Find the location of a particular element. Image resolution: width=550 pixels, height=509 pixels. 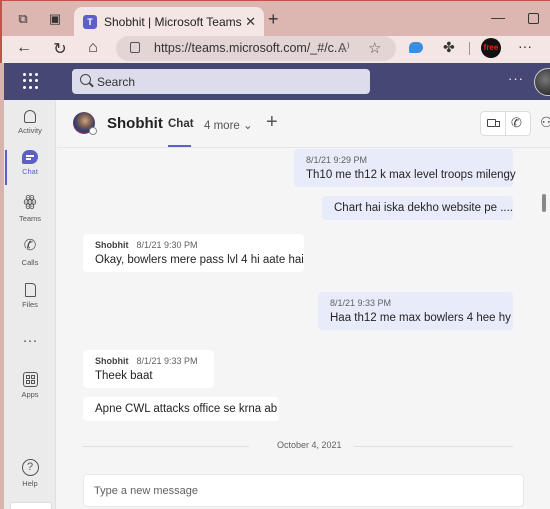

message-text: Apne CWL attacks office se krna ab is located at coordinates (186, 409).